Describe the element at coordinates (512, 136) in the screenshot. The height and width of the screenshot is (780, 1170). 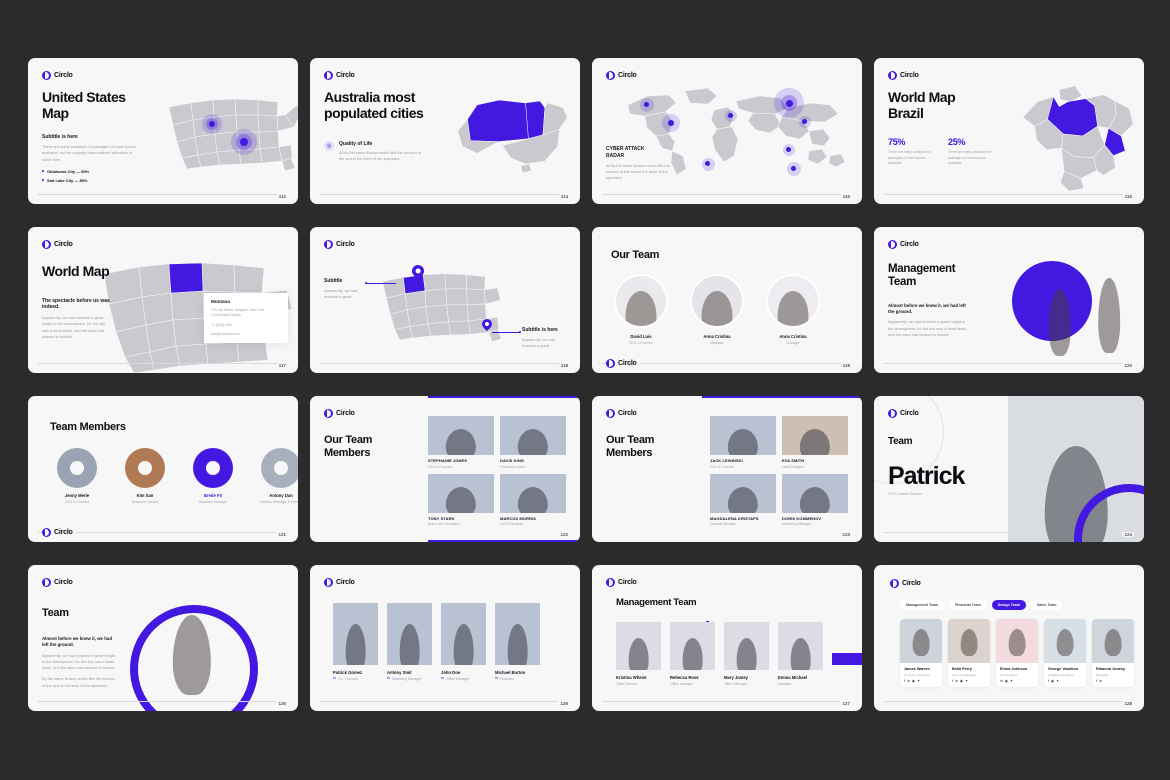
I see `australia-map-graphic` at that location.